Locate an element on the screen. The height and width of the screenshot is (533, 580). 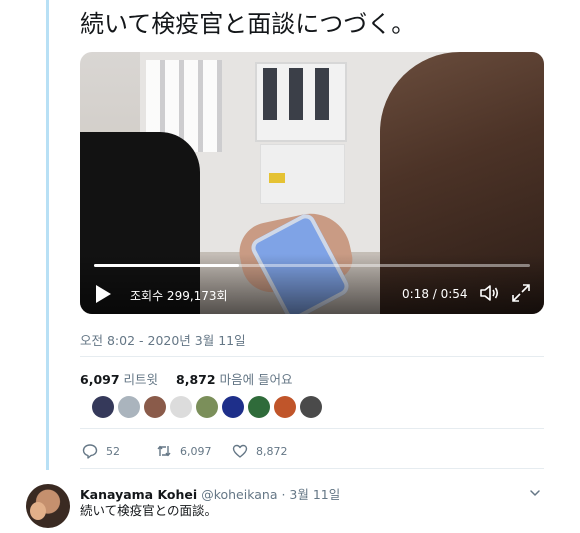
play-icon is located at coordinates (103, 294).